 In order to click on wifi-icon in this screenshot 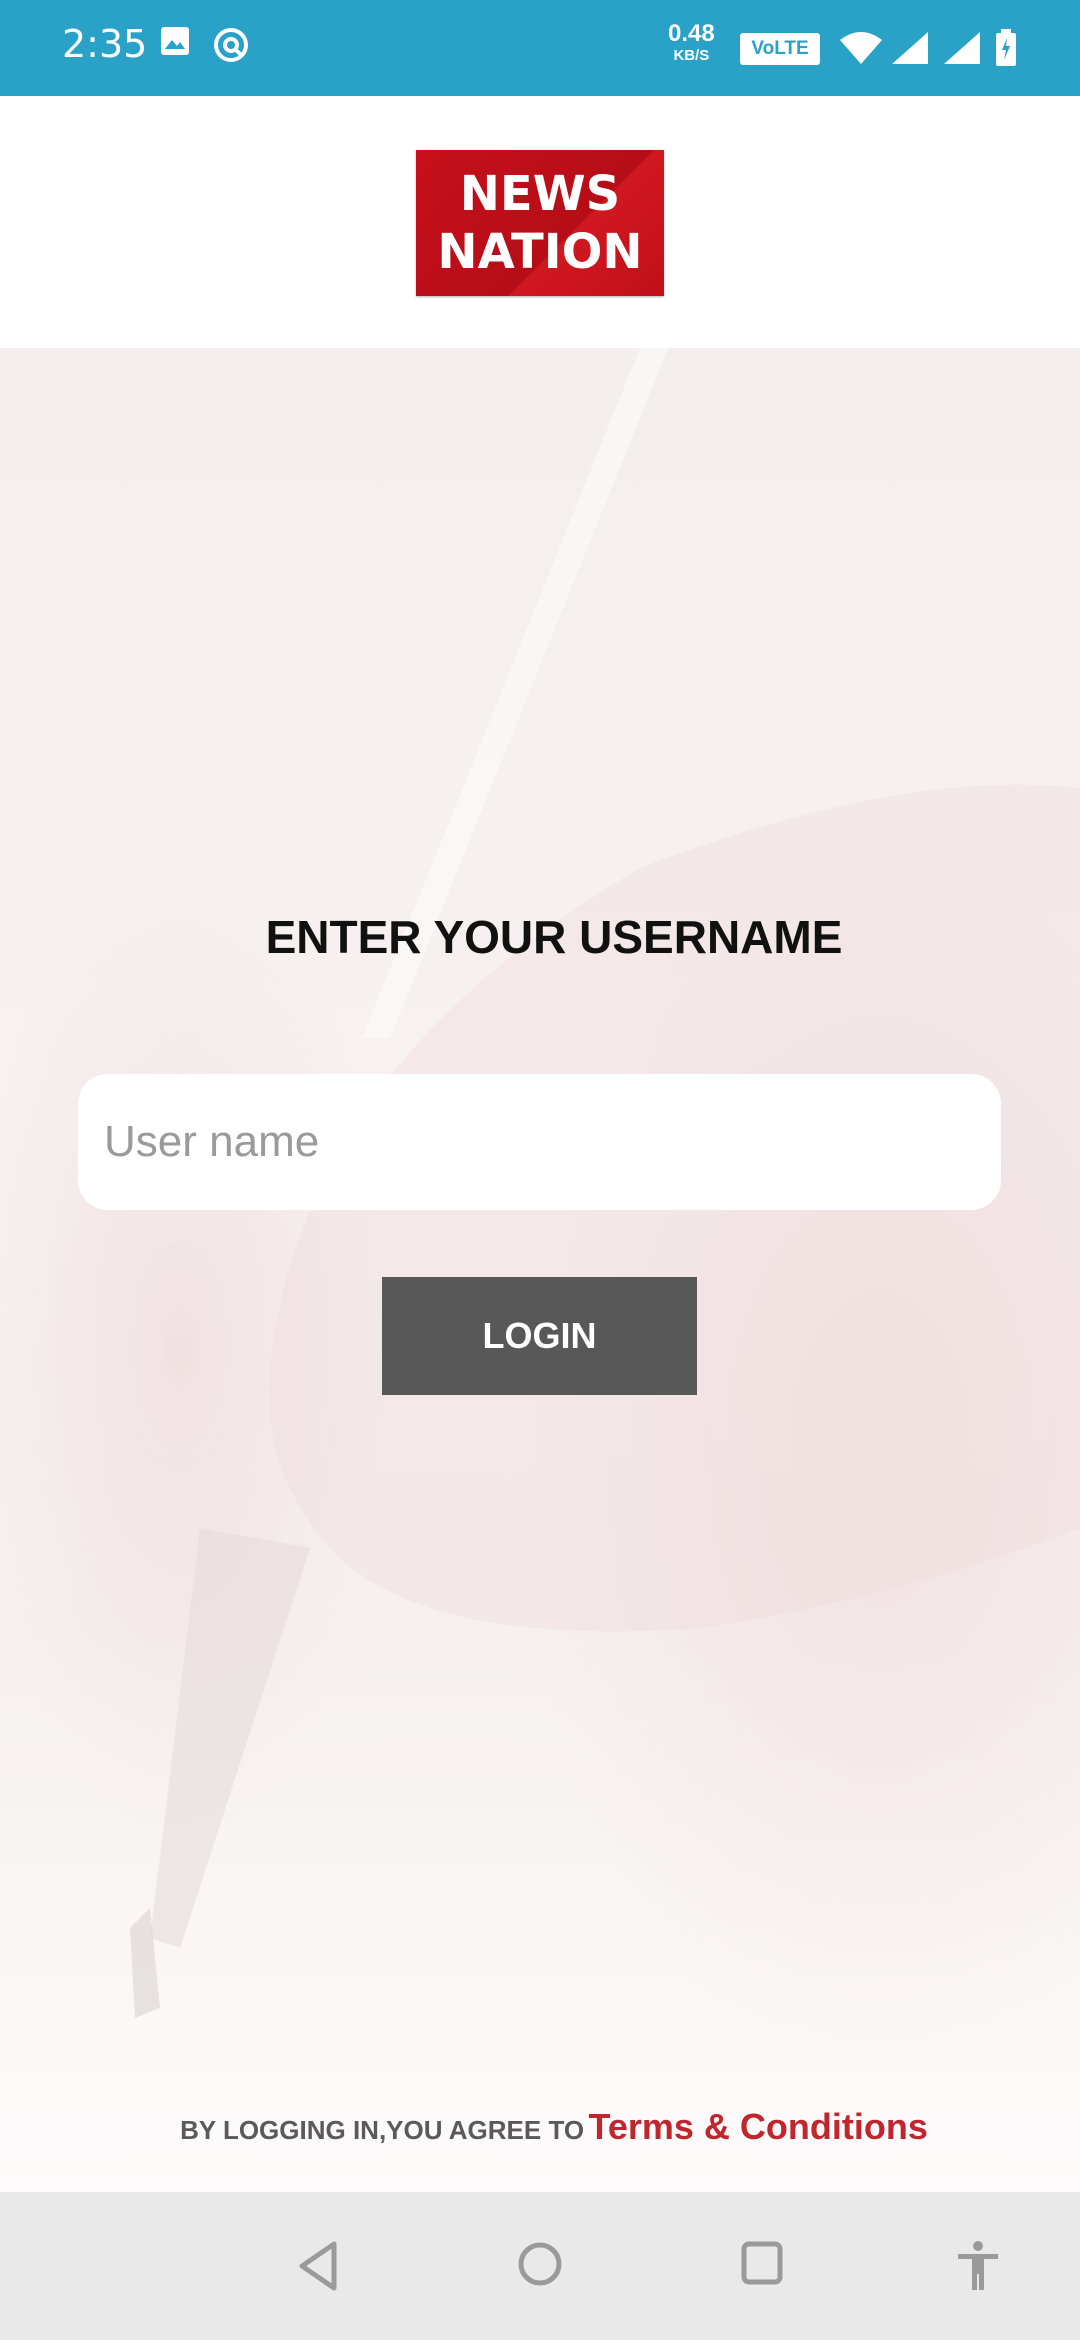, I will do `click(861, 50)`.